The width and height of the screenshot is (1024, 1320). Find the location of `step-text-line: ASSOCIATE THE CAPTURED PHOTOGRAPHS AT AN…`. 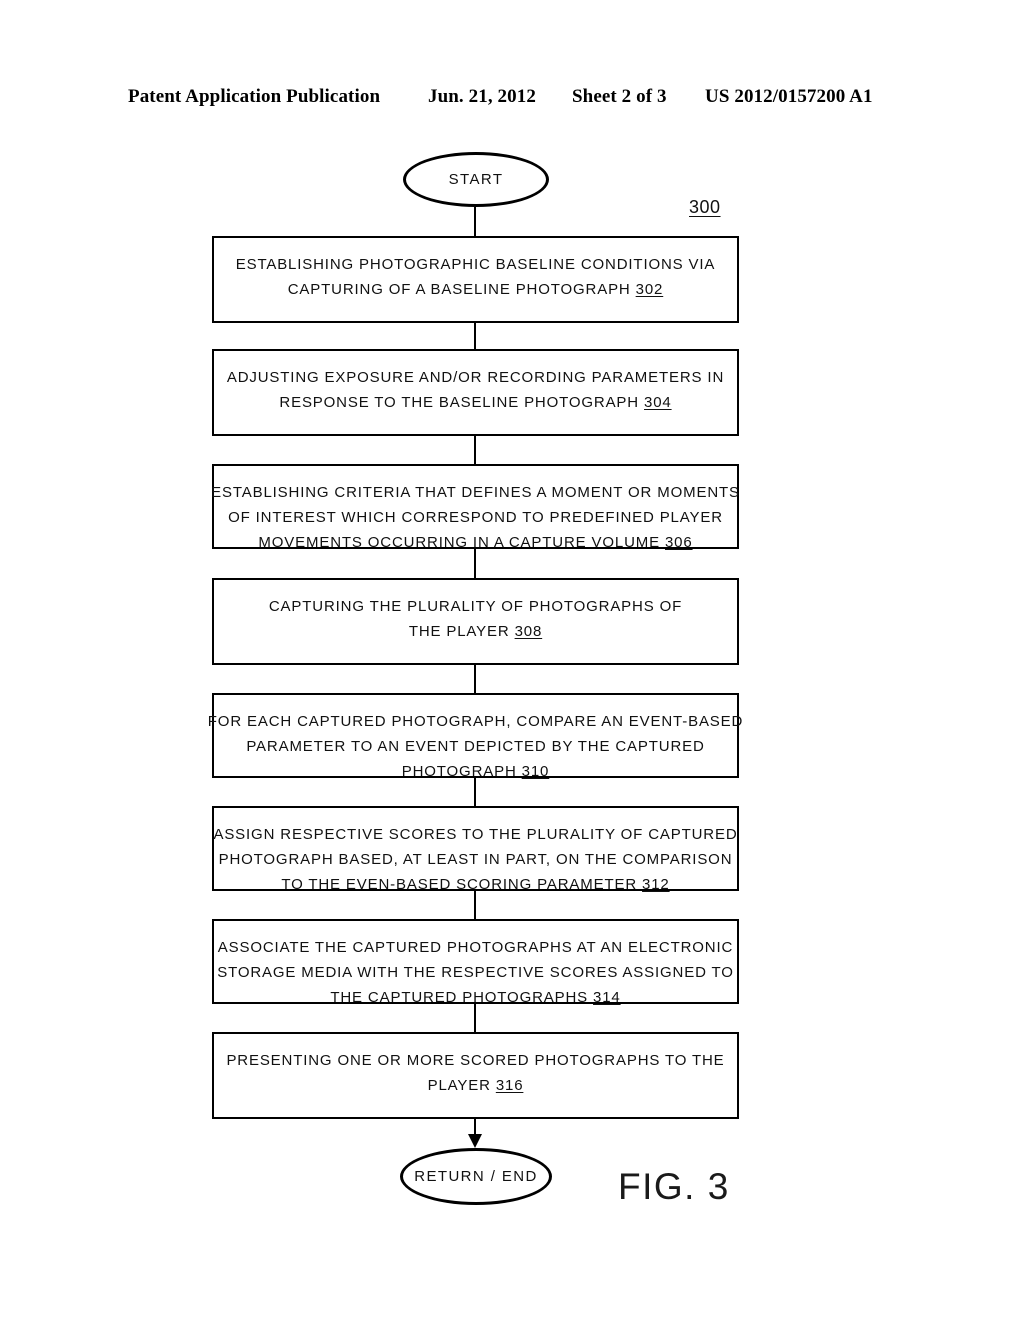

step-text-line: ASSOCIATE THE CAPTURED PHOTOGRAPHS AT AN… is located at coordinates (475, 947).